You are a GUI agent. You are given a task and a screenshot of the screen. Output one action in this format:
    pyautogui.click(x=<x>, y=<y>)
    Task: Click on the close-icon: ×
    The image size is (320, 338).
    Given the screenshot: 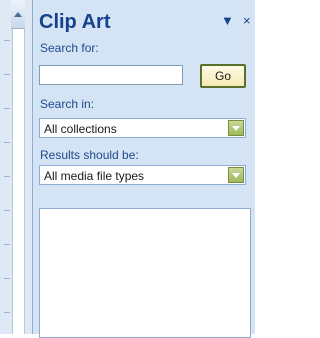 What is the action you would take?
    pyautogui.click(x=247, y=20)
    